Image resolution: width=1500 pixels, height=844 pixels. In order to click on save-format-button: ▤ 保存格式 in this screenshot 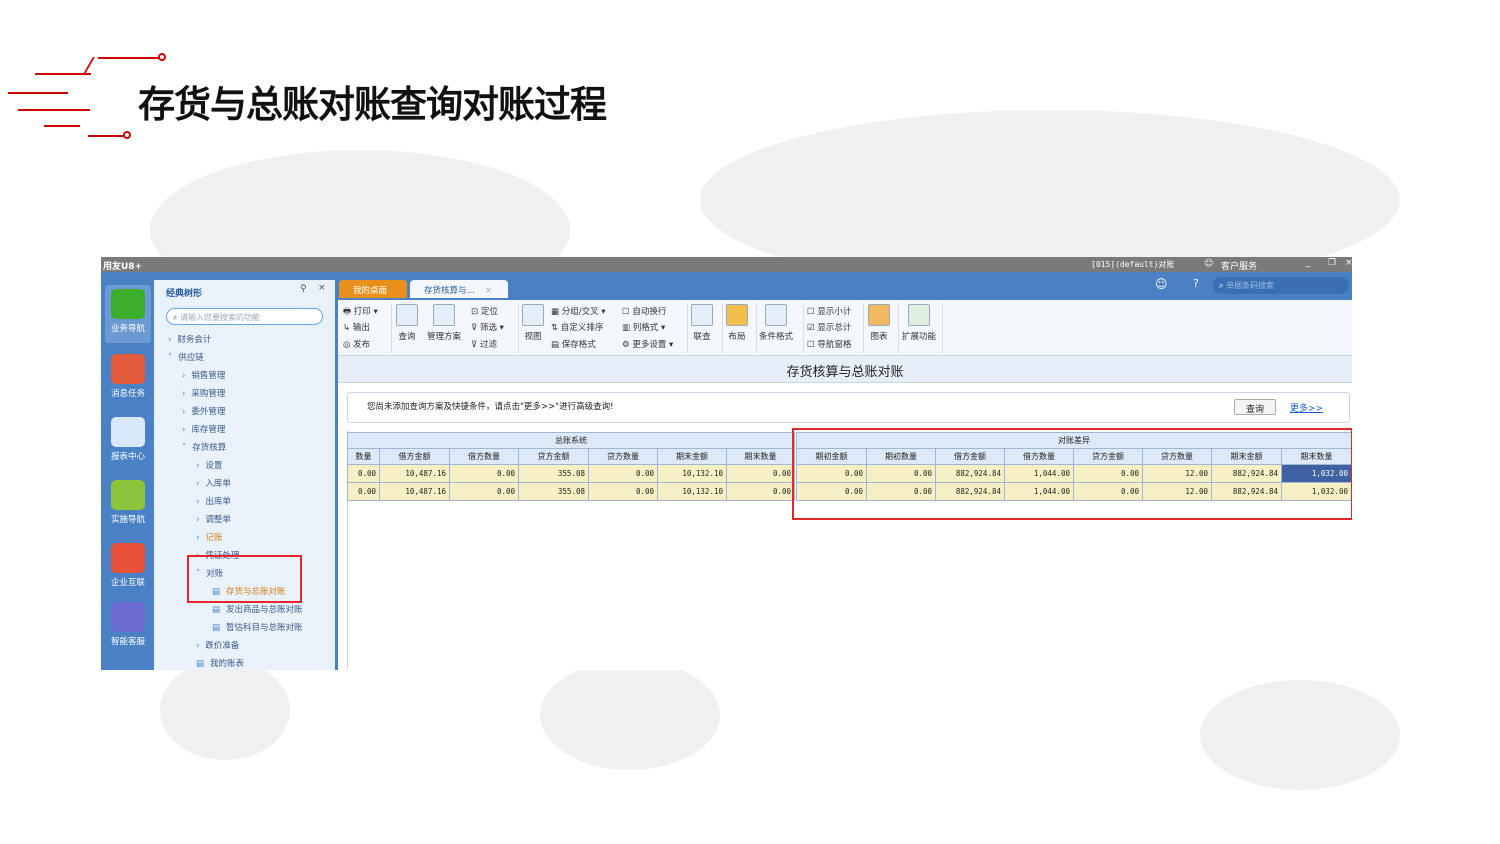, I will do `click(573, 344)`.